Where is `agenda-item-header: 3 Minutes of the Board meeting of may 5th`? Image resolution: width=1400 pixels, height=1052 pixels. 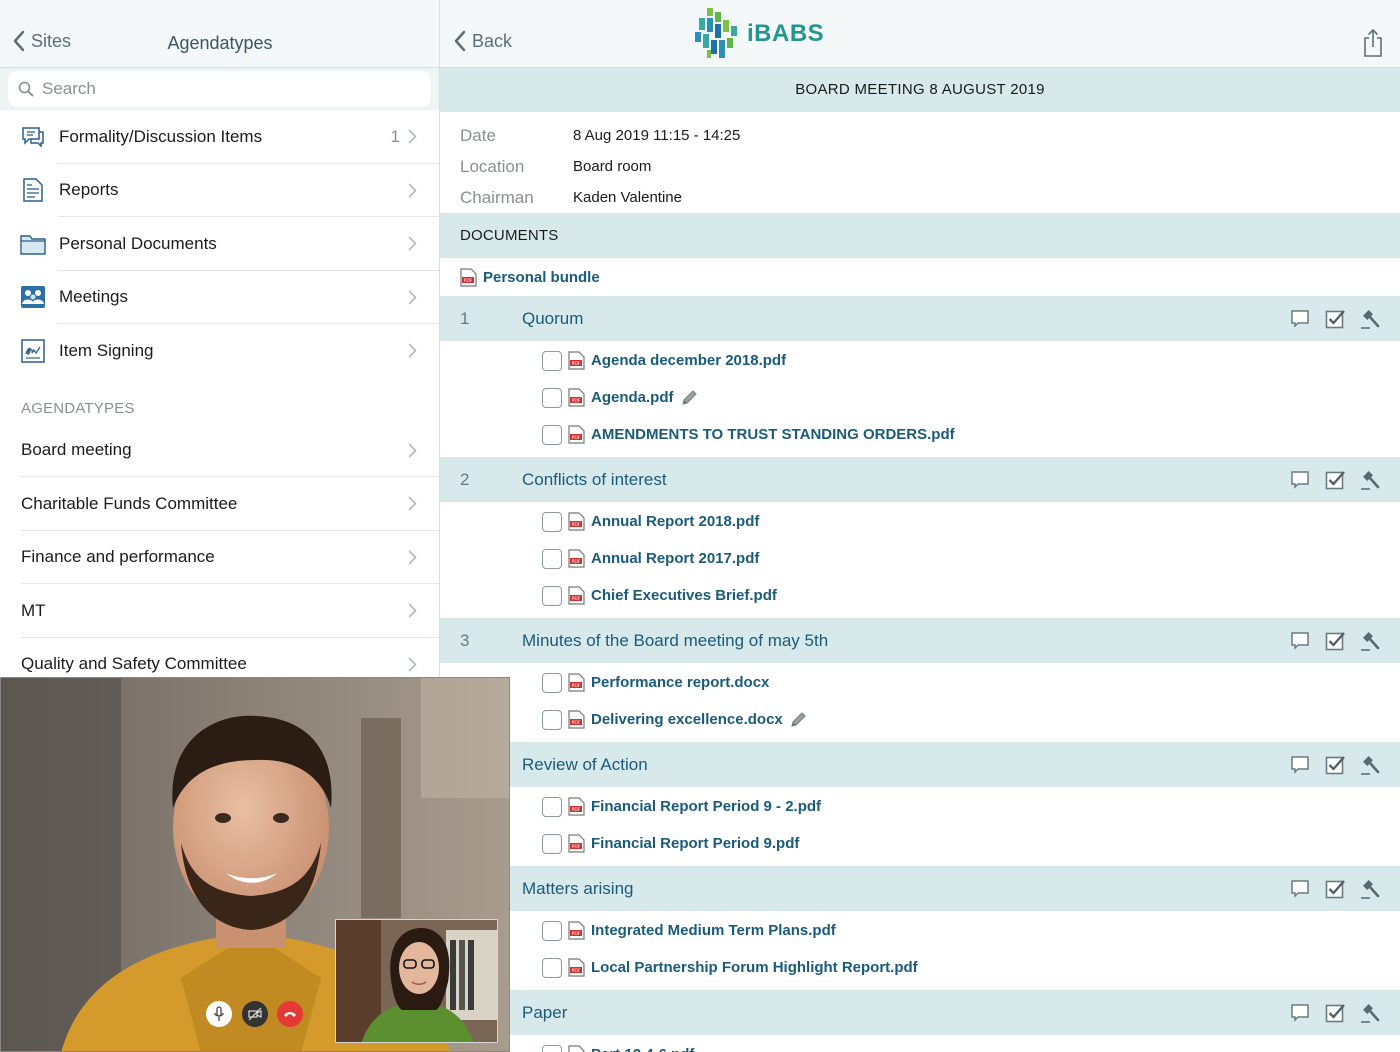 agenda-item-header: 3 Minutes of the Board meeting of may 5th is located at coordinates (920, 640).